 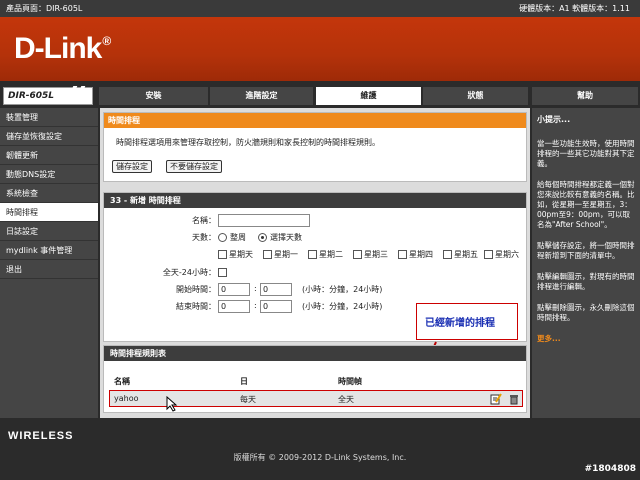 What do you see at coordinates (514, 399) in the screenshot?
I see `delete-icon` at bounding box center [514, 399].